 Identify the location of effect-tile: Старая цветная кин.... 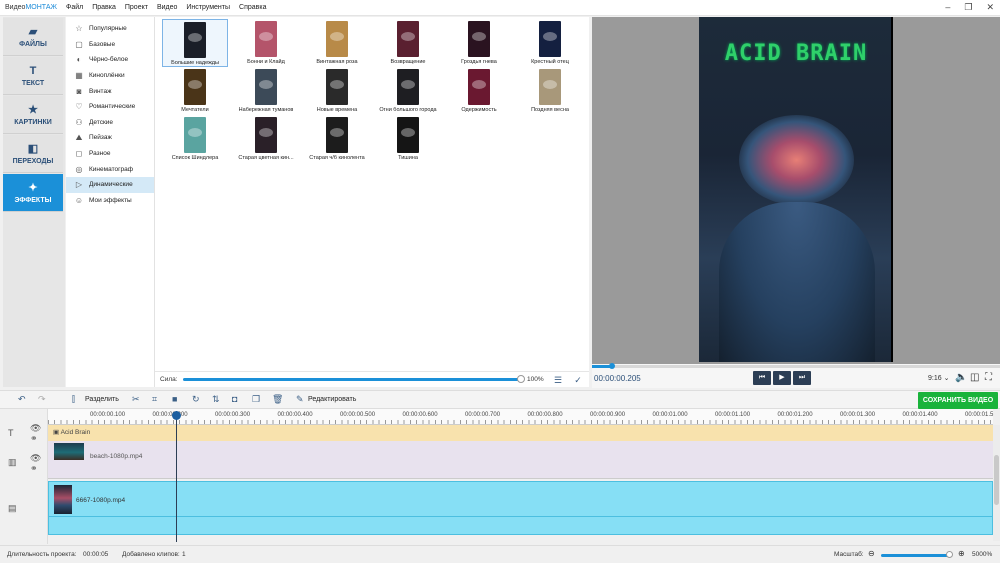
(266, 139).